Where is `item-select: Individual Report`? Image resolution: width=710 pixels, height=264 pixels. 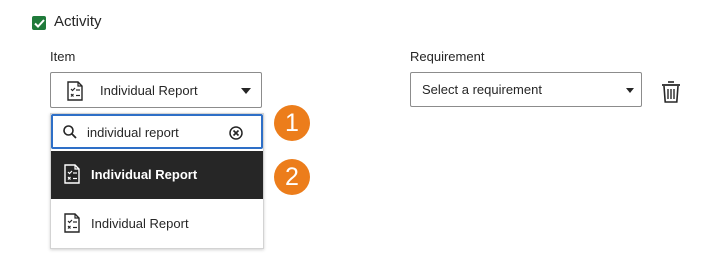
item-select: Individual Report is located at coordinates (156, 90).